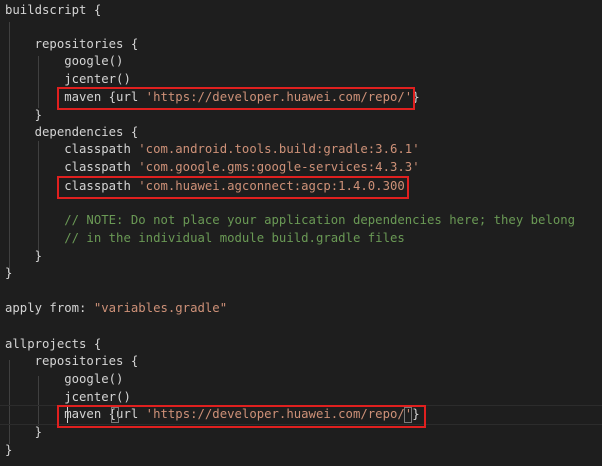 The height and width of the screenshot is (466, 602). I want to click on string-token: 'com.google.gms:google-services:4.3.3', so click(279, 167).